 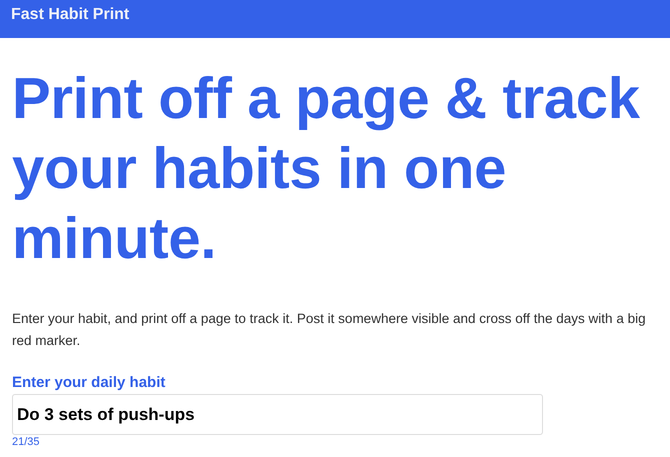 I want to click on intro-text: Enter your habit, and print off a page to track it. Post it somewhere visible and cross off the days with a big red marker., so click(x=329, y=330).